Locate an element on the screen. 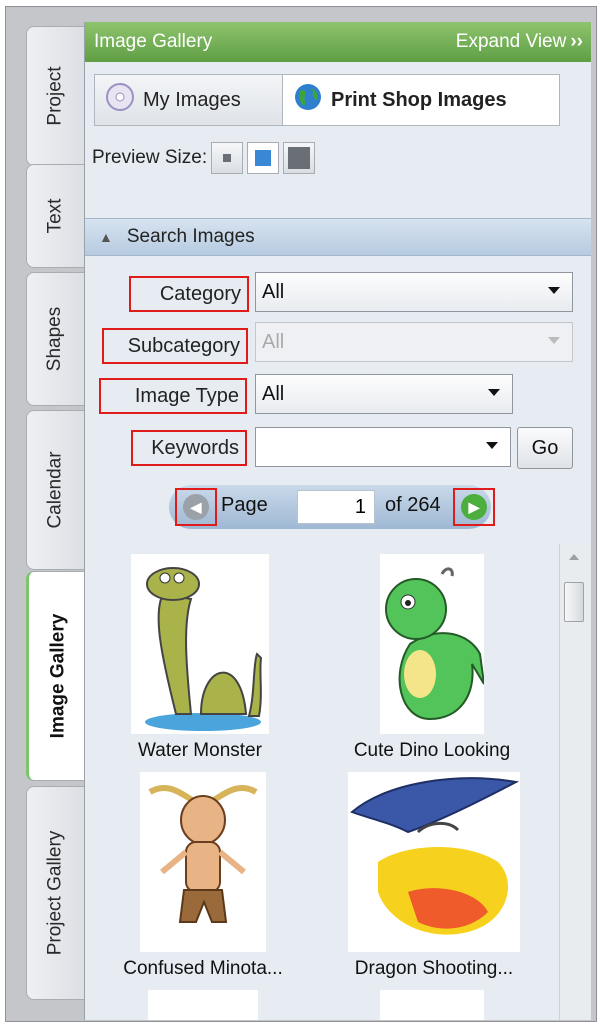 The image size is (601, 1028). page-navigator: ◀ Page 1 of 264 ▶ is located at coordinates (332, 507).